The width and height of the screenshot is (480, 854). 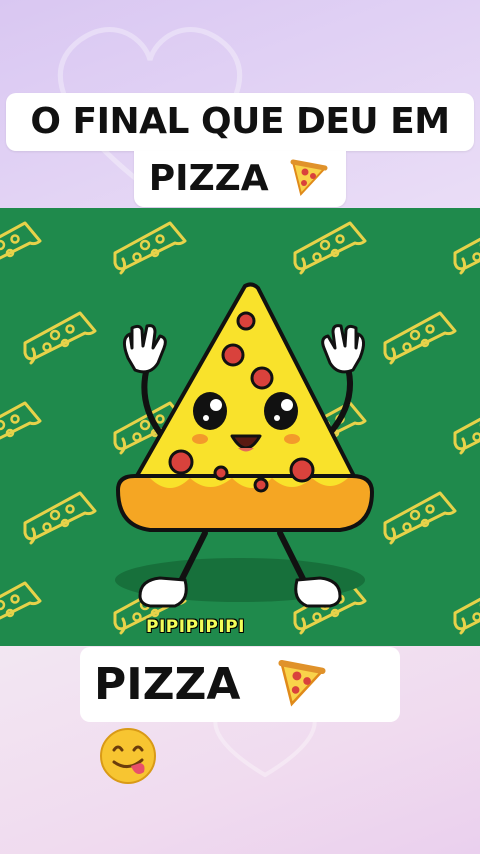 I want to click on title-line-2: PIZZA, so click(x=240, y=179).